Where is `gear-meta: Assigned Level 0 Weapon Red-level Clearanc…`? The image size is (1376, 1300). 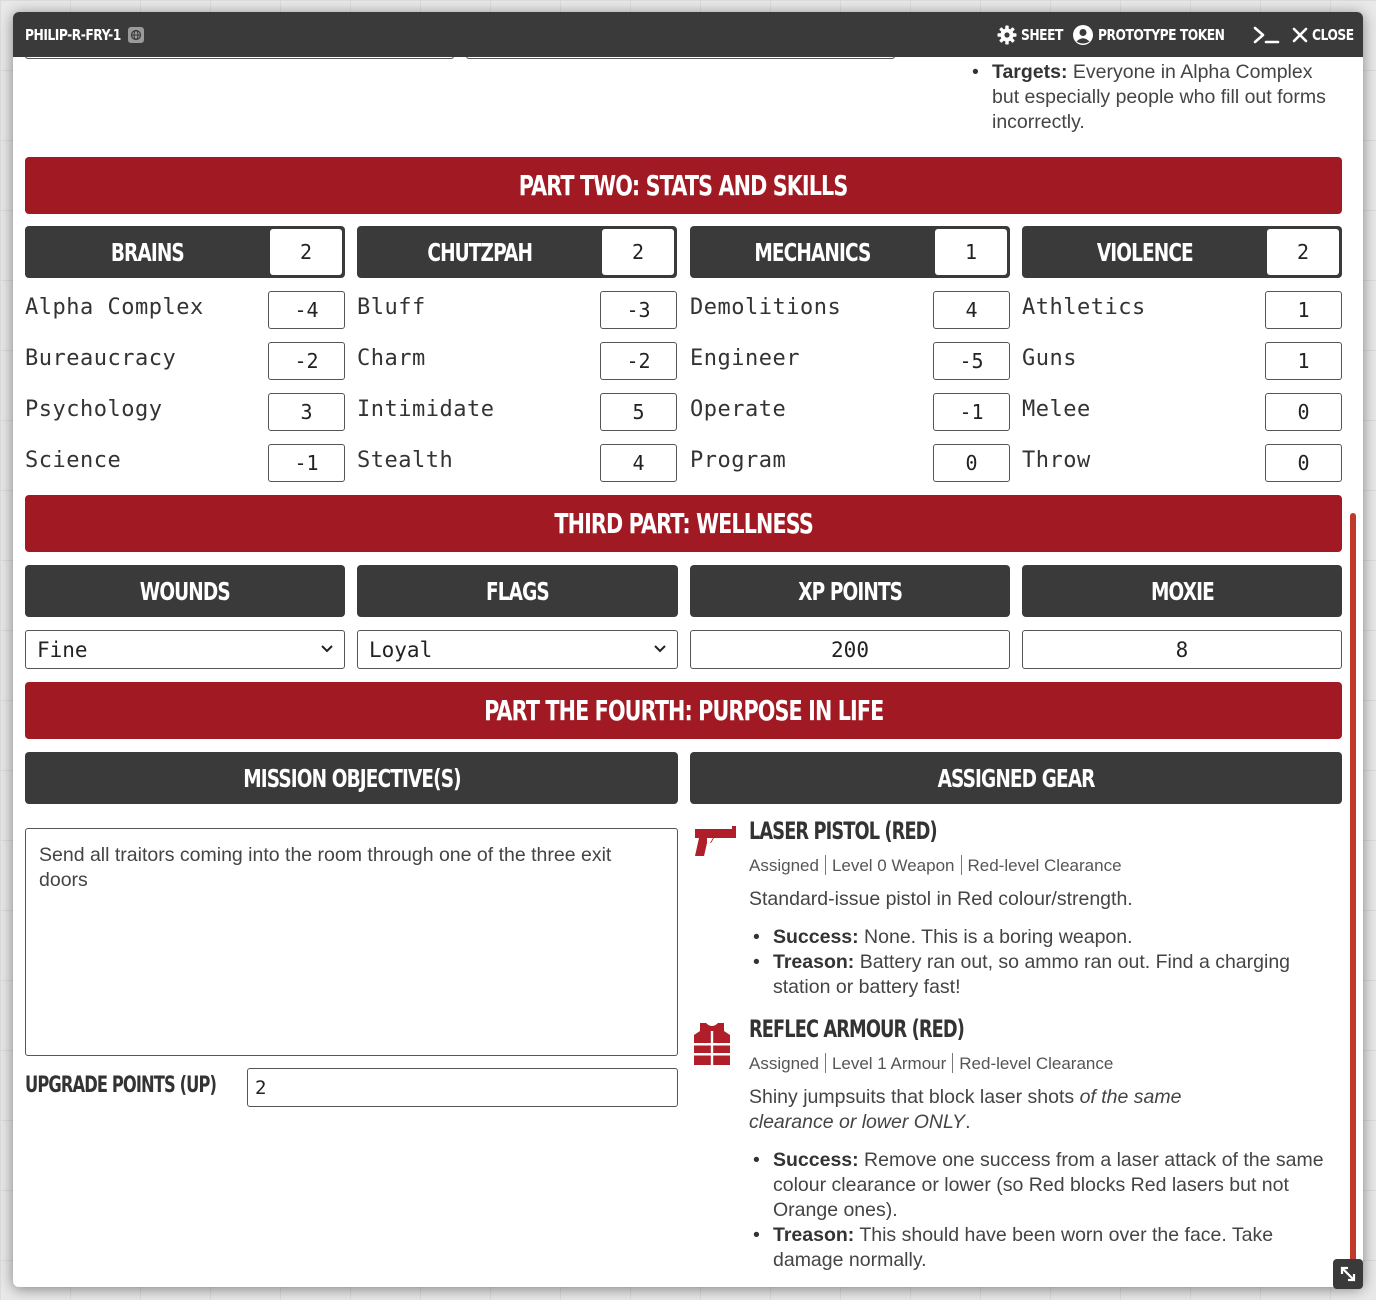
gear-meta: Assigned Level 0 Weapon Red-level Clearanc… is located at coordinates (935, 865).